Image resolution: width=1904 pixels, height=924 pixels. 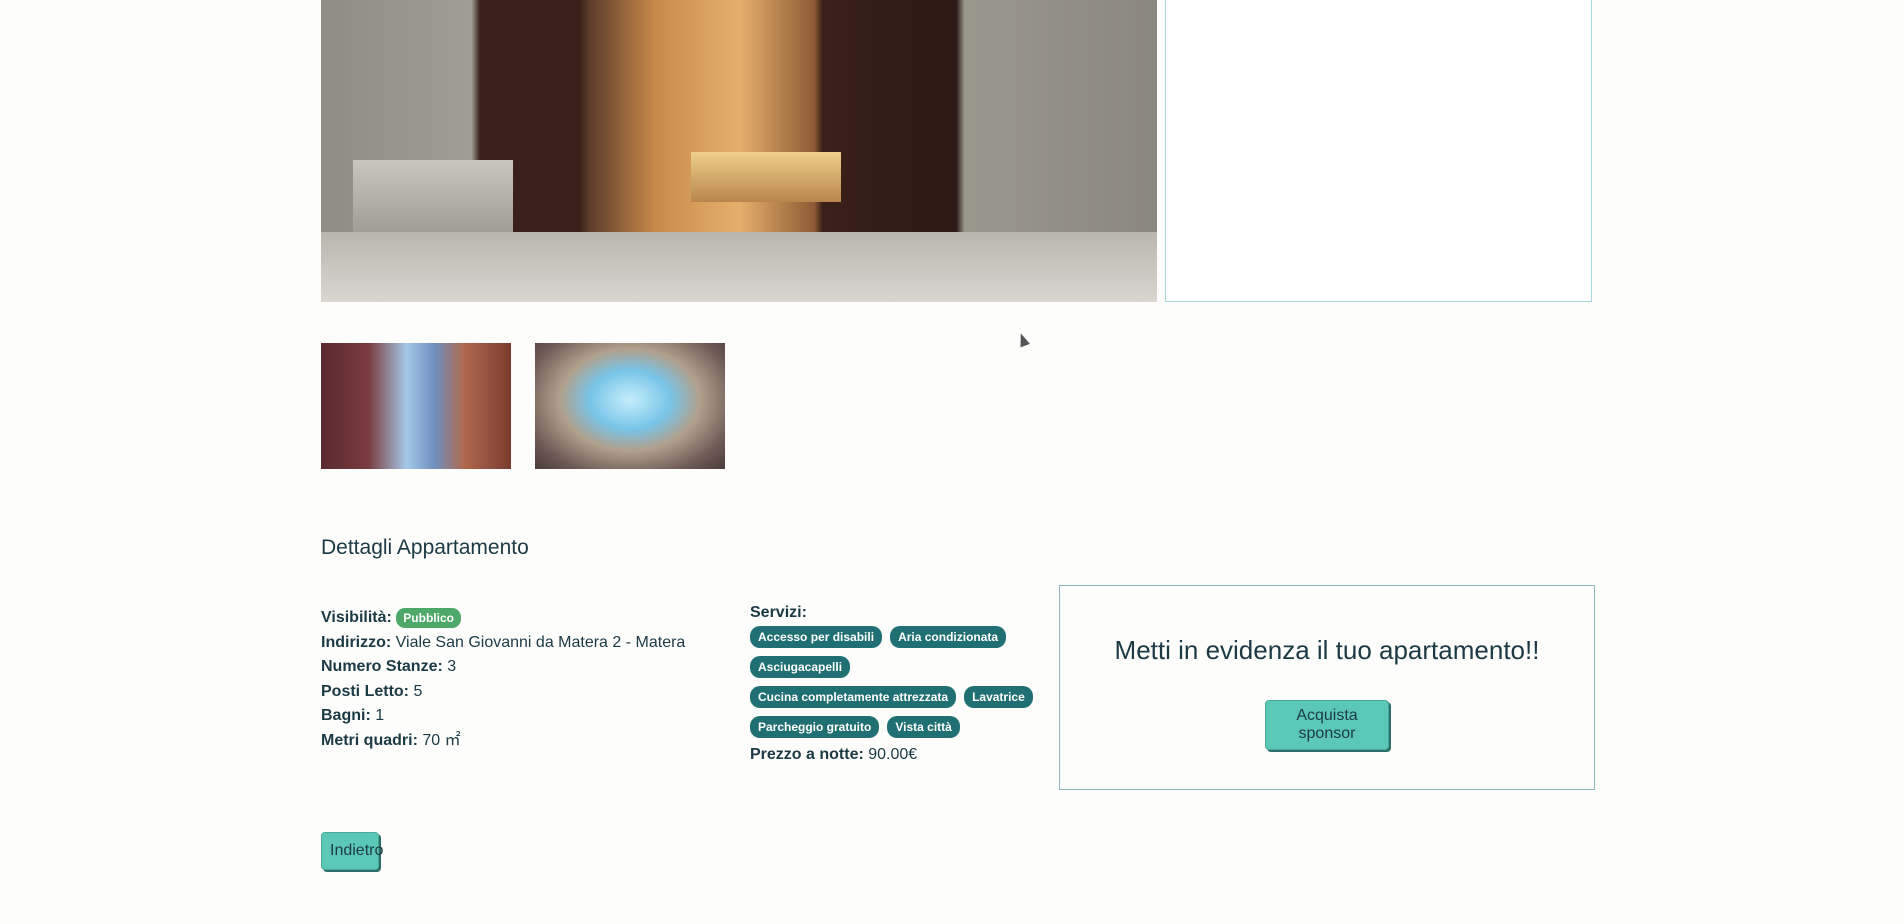 What do you see at coordinates (815, 727) in the screenshot?
I see `service-chip: Parcheggio gratuito` at bounding box center [815, 727].